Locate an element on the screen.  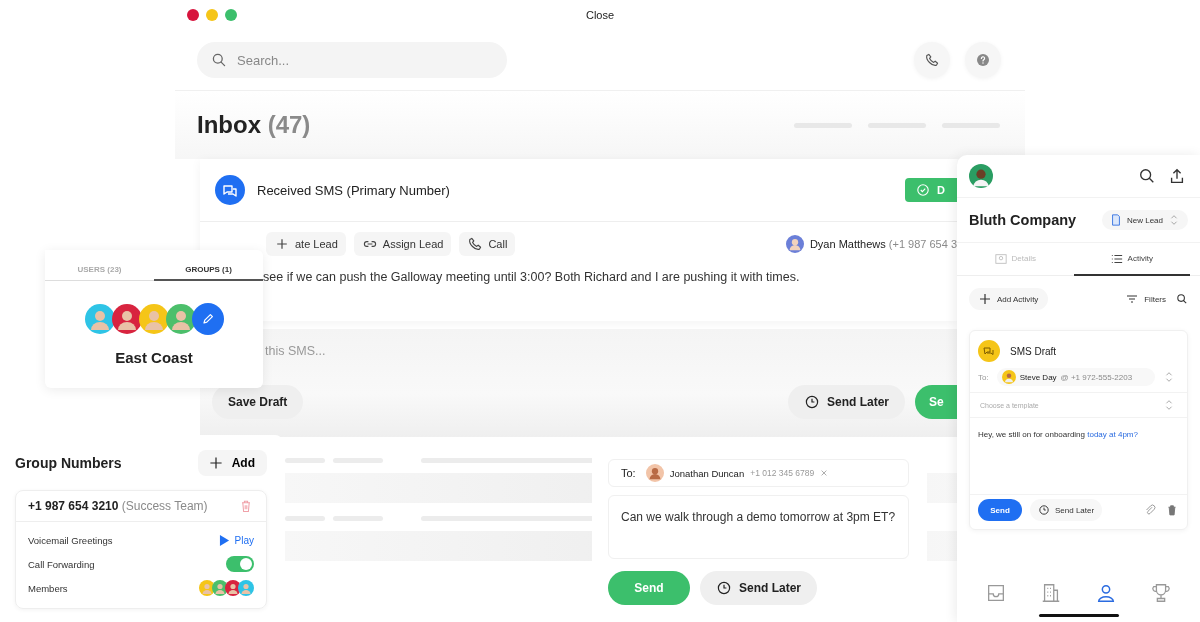
call-lead-button: Call is located at coordinates (487, 244).